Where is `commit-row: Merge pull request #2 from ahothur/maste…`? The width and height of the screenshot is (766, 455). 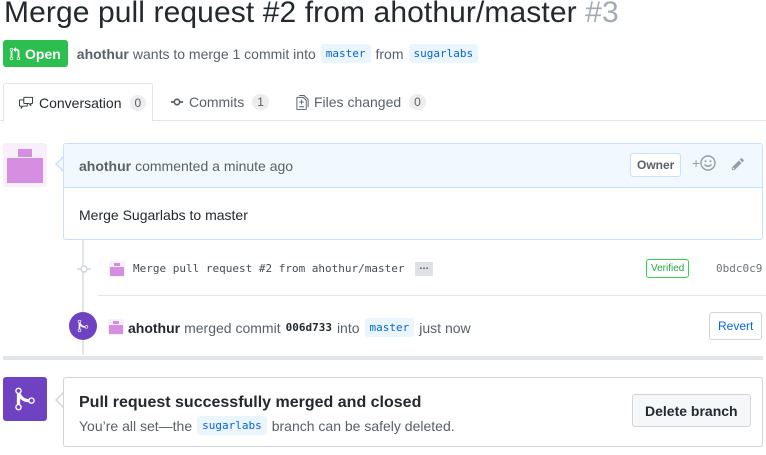 commit-row: Merge pull request #2 from ahothur/maste… is located at coordinates (414, 269).